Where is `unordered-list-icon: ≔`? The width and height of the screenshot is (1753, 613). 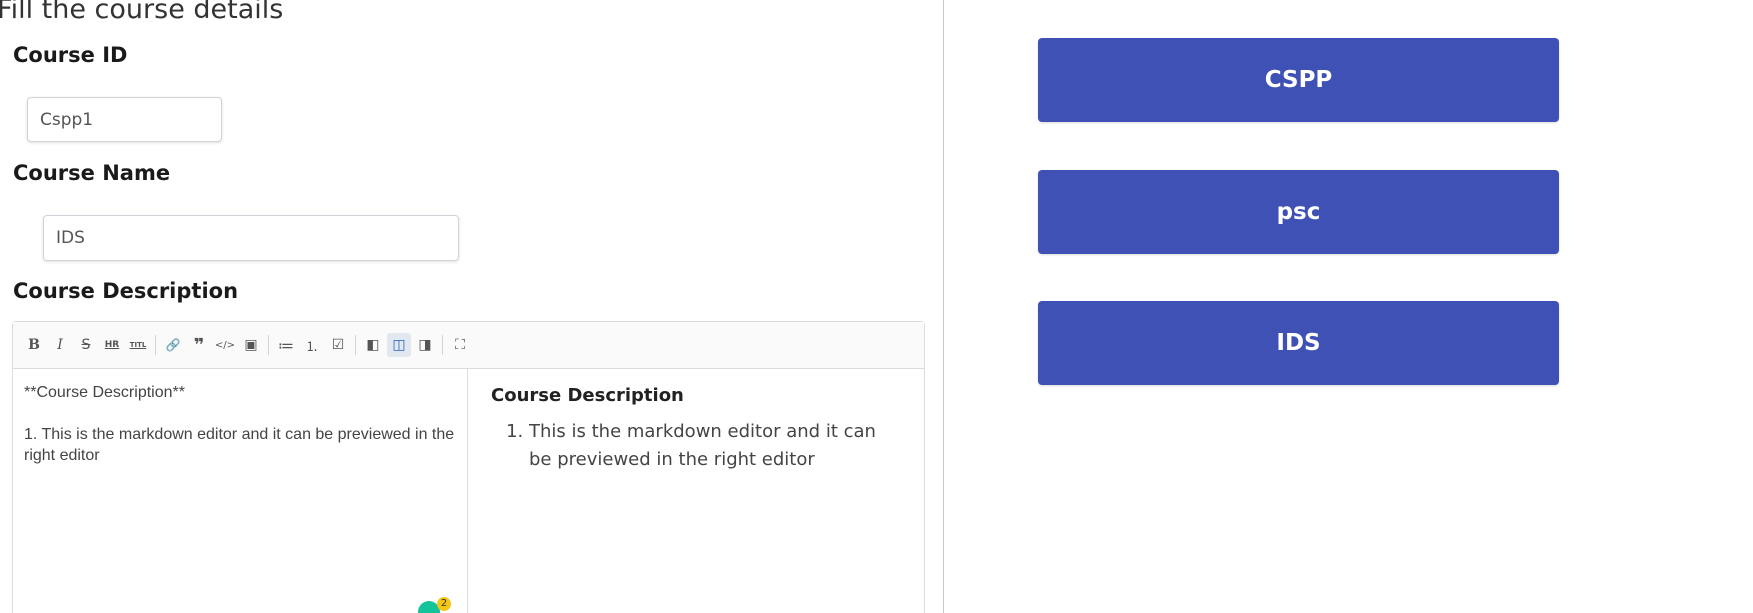 unordered-list-icon: ≔ is located at coordinates (286, 345).